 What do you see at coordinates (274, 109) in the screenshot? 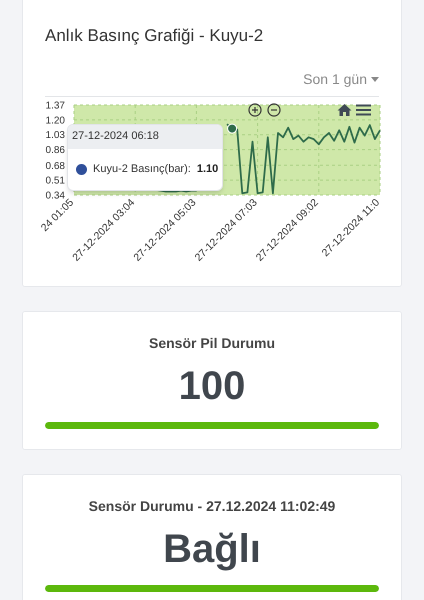
I see `zoom-out-icon` at bounding box center [274, 109].